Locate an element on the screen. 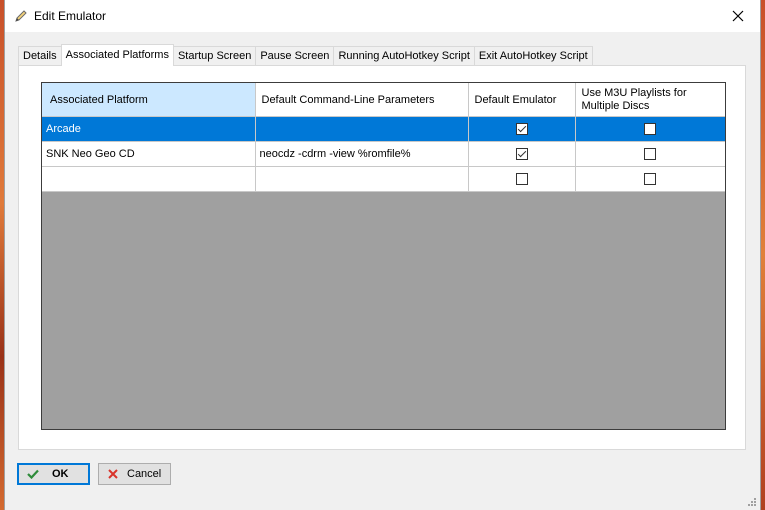 The height and width of the screenshot is (510, 765). pencil-icon is located at coordinates (21, 16).